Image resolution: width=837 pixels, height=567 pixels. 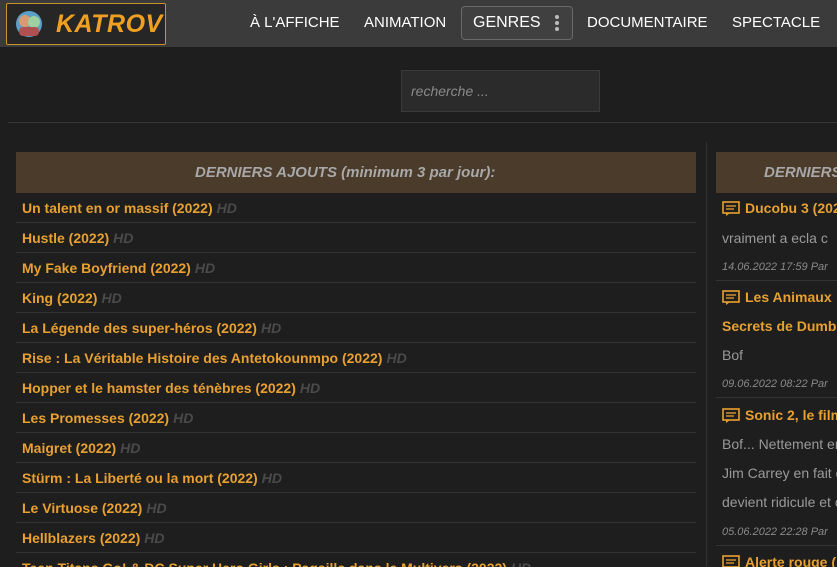 What do you see at coordinates (69, 448) in the screenshot?
I see `movie-title-link: Maigret (2022)` at bounding box center [69, 448].